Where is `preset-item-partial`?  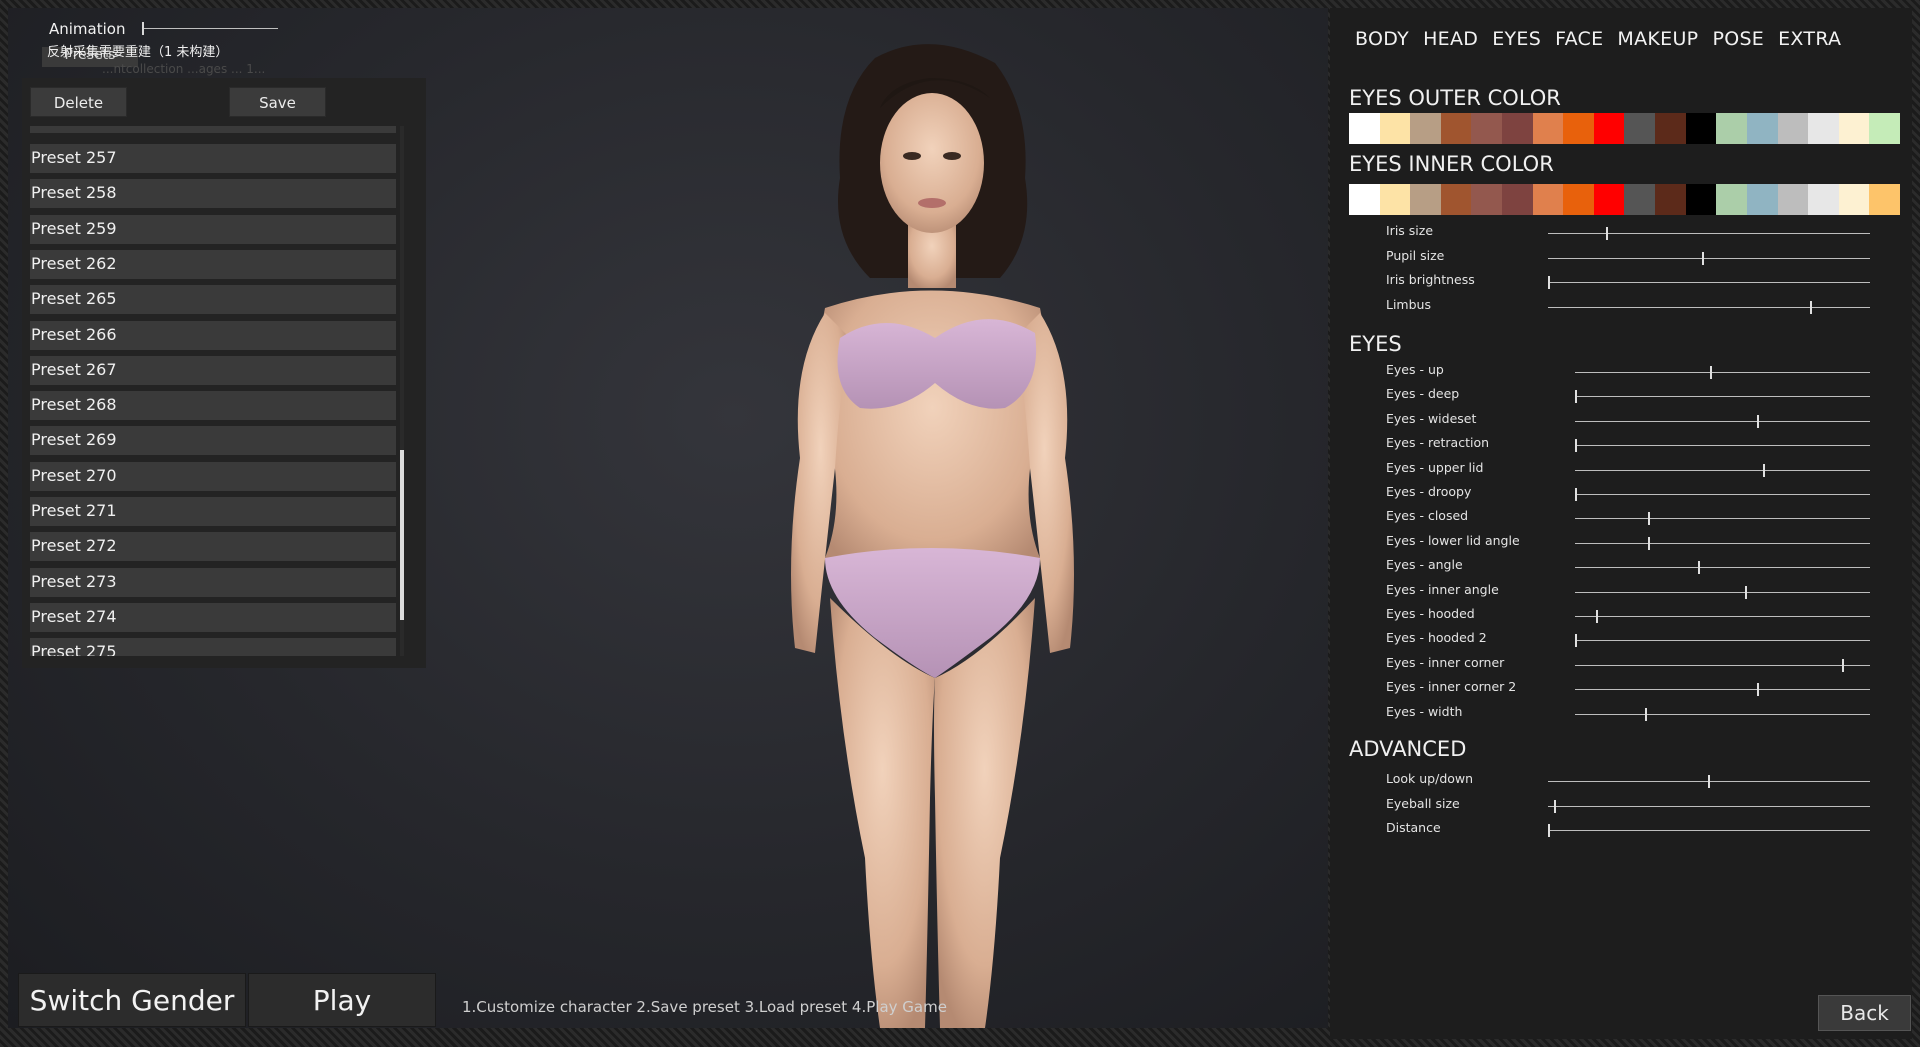
preset-item-partial is located at coordinates (213, 129).